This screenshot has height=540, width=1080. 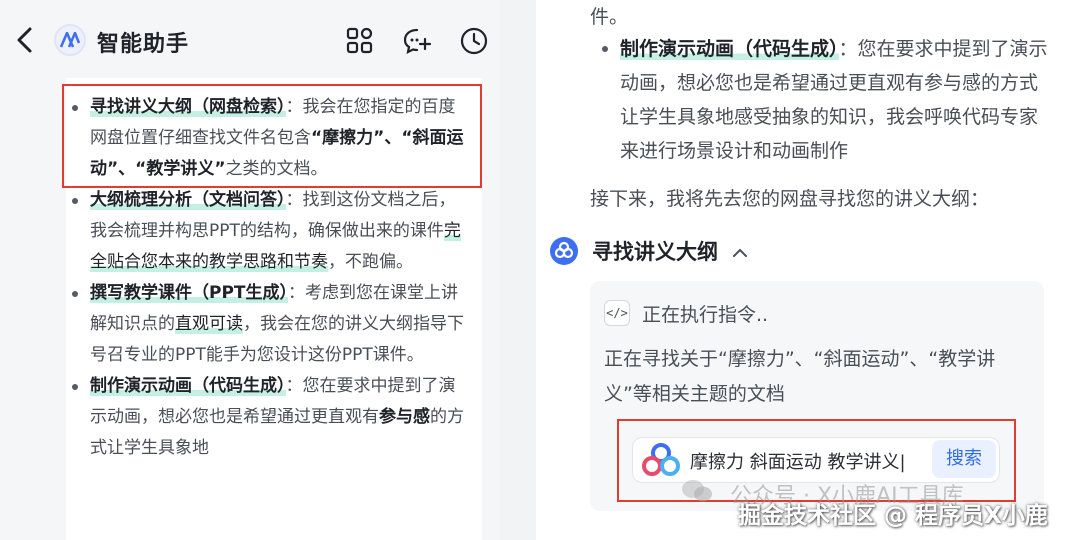 I want to click on step-title: 寻找讲义大纲, so click(x=670, y=251).